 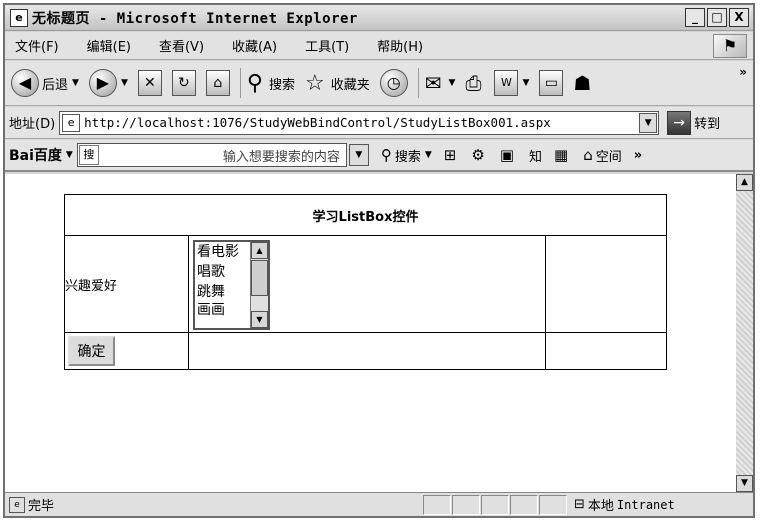 I want to click on forward-arrow-icon: ▶, so click(x=102, y=83).